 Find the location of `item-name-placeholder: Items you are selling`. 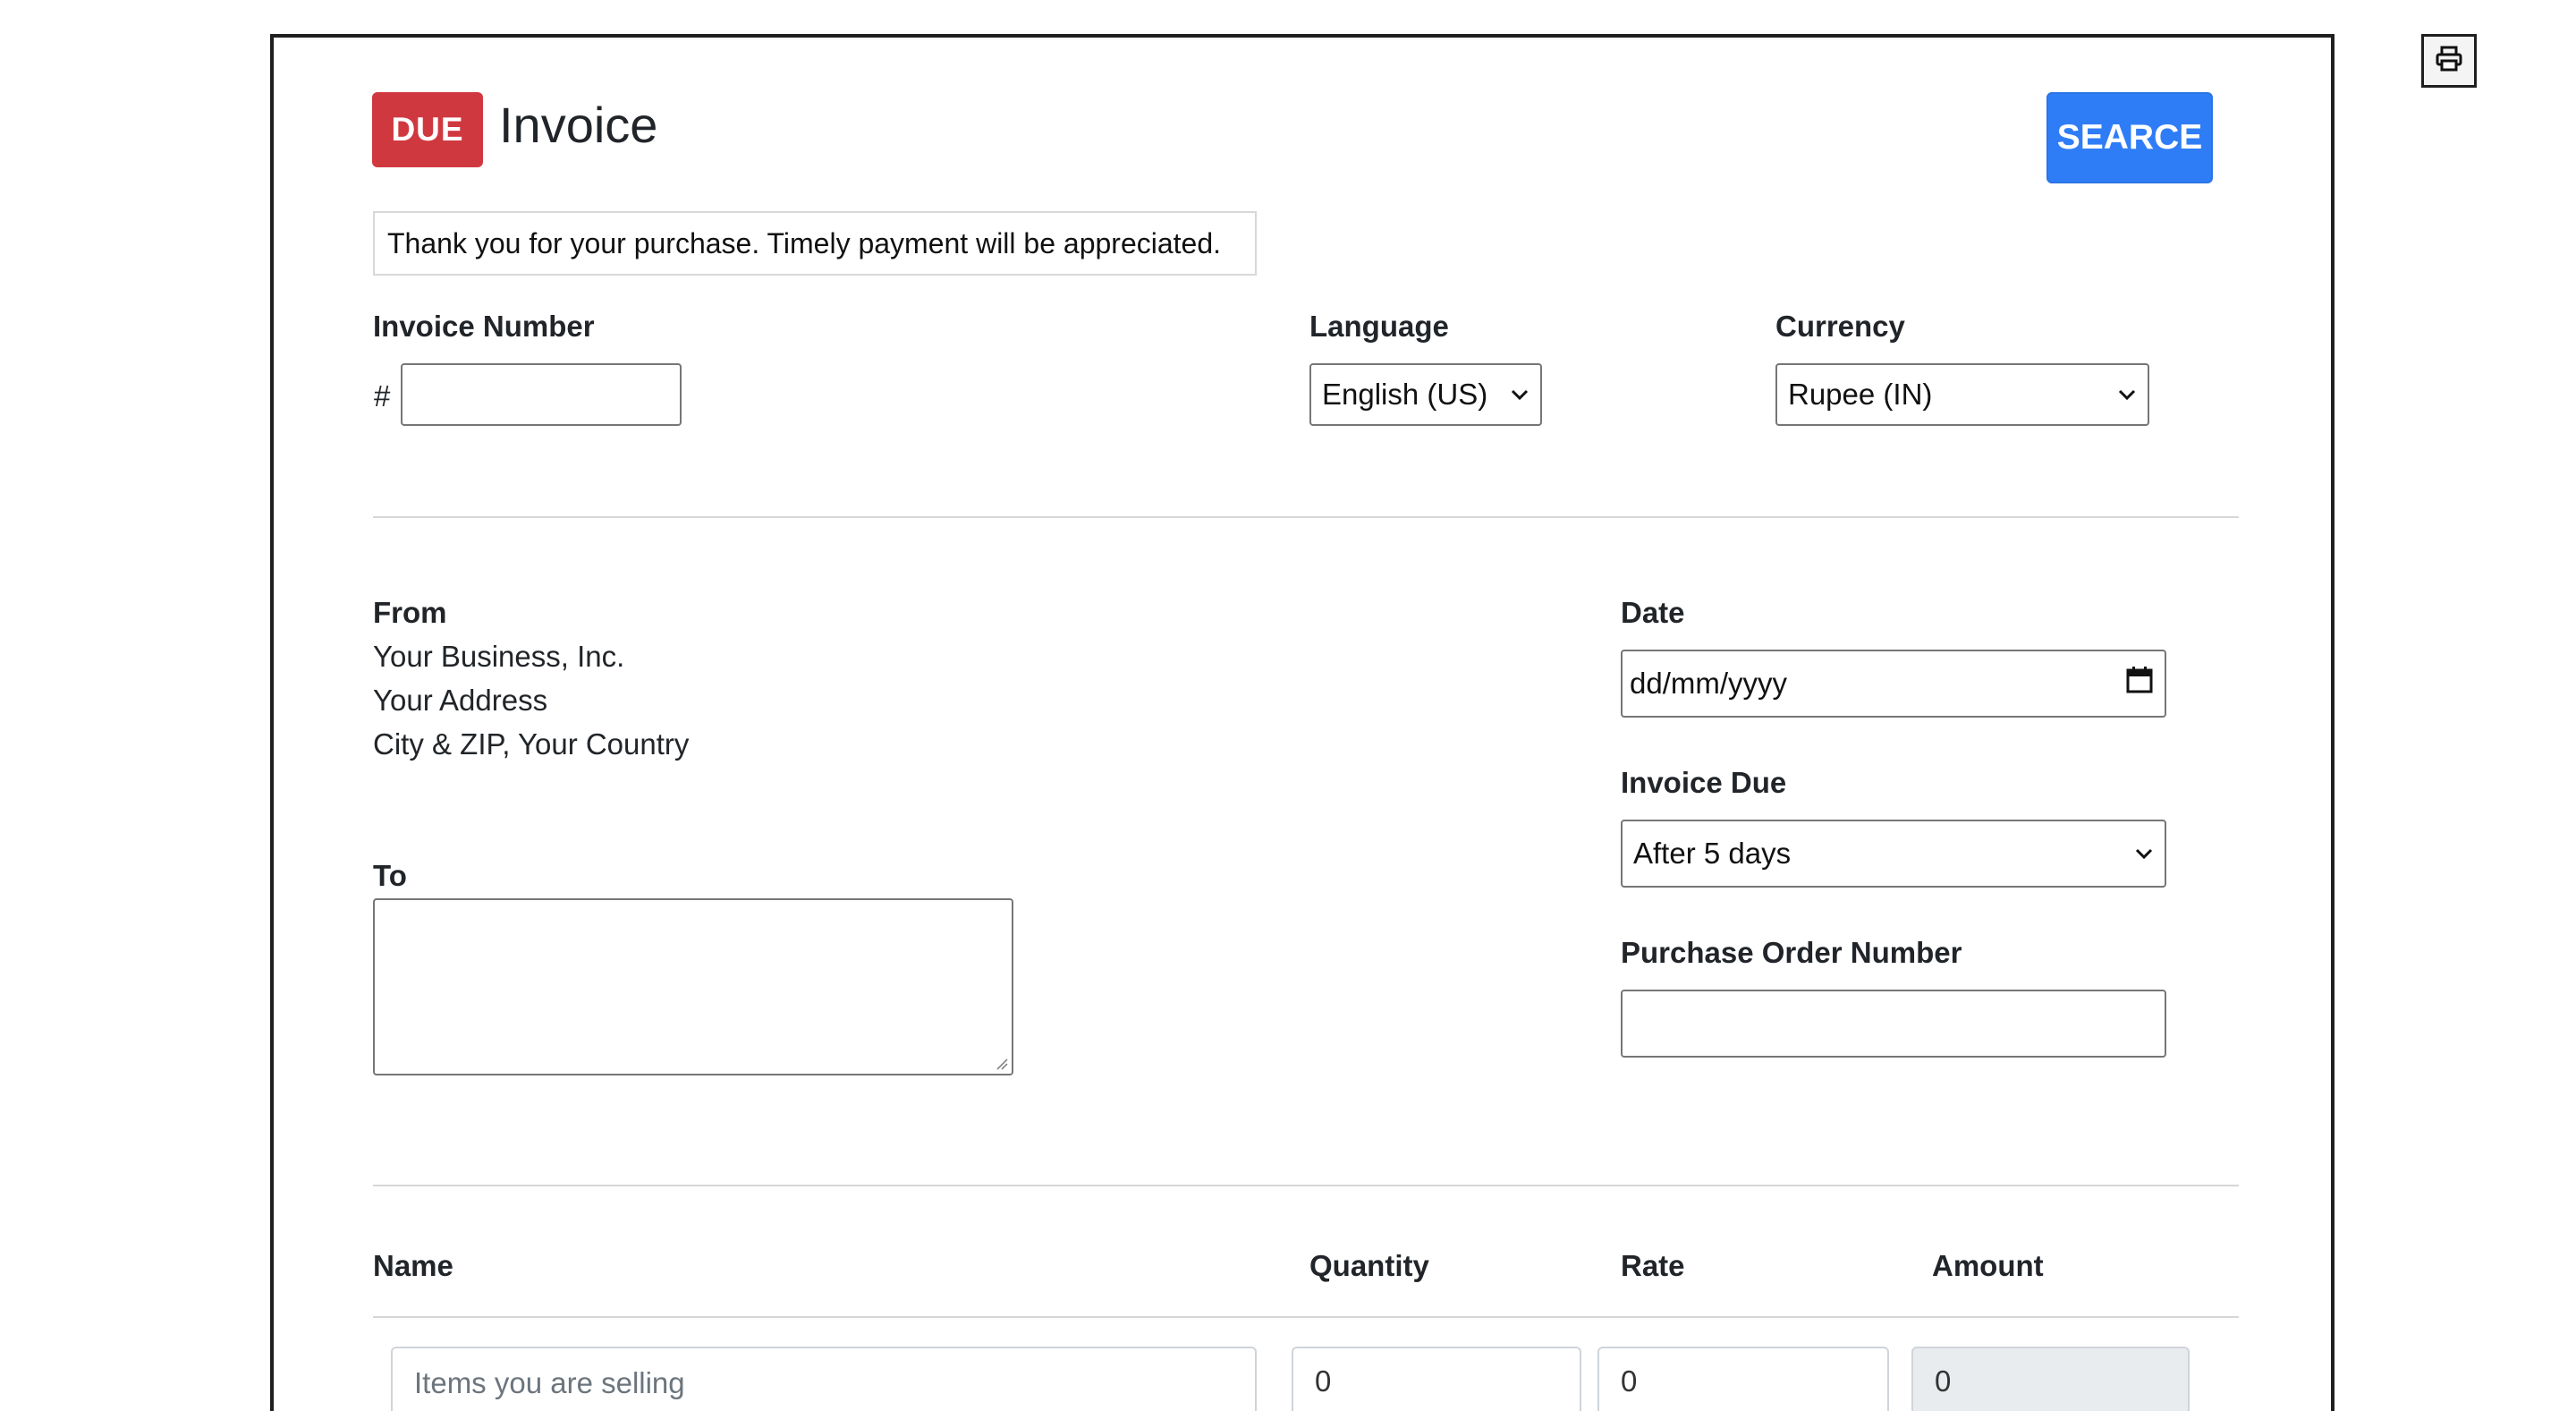

item-name-placeholder: Items you are selling is located at coordinates (549, 1382).